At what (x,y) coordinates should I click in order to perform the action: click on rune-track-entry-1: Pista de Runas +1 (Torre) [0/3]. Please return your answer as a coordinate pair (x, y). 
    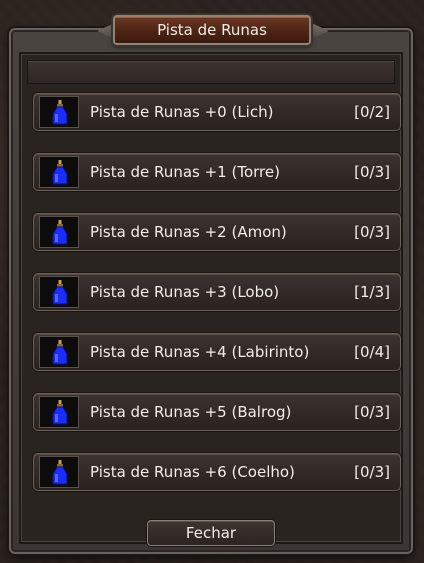
    Looking at the image, I should click on (217, 172).